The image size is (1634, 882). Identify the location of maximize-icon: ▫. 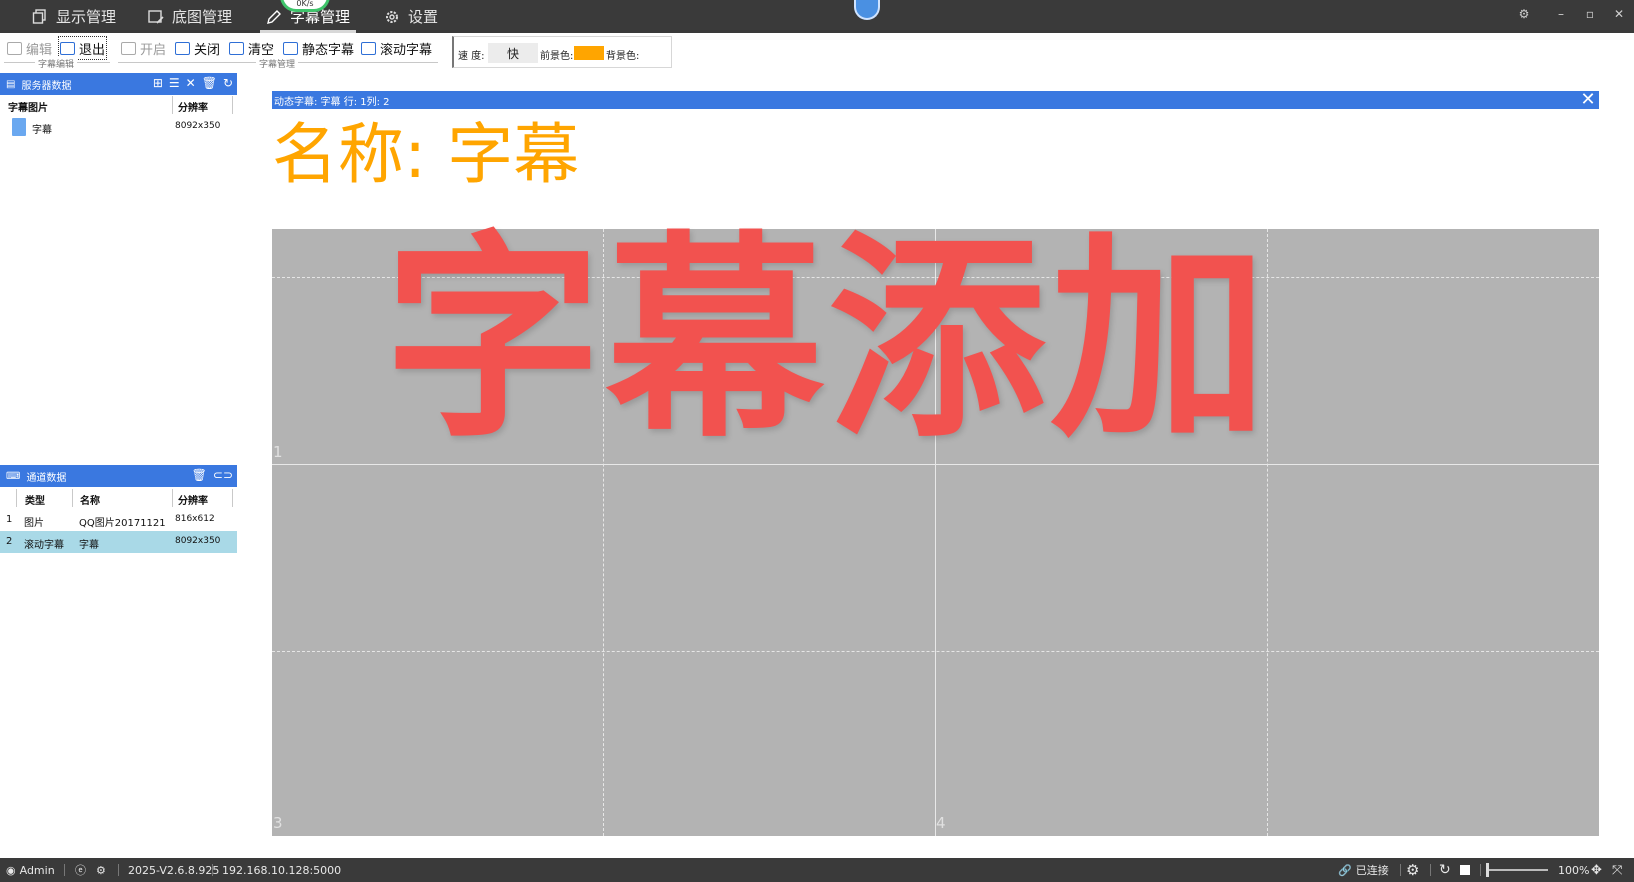
(1590, 14).